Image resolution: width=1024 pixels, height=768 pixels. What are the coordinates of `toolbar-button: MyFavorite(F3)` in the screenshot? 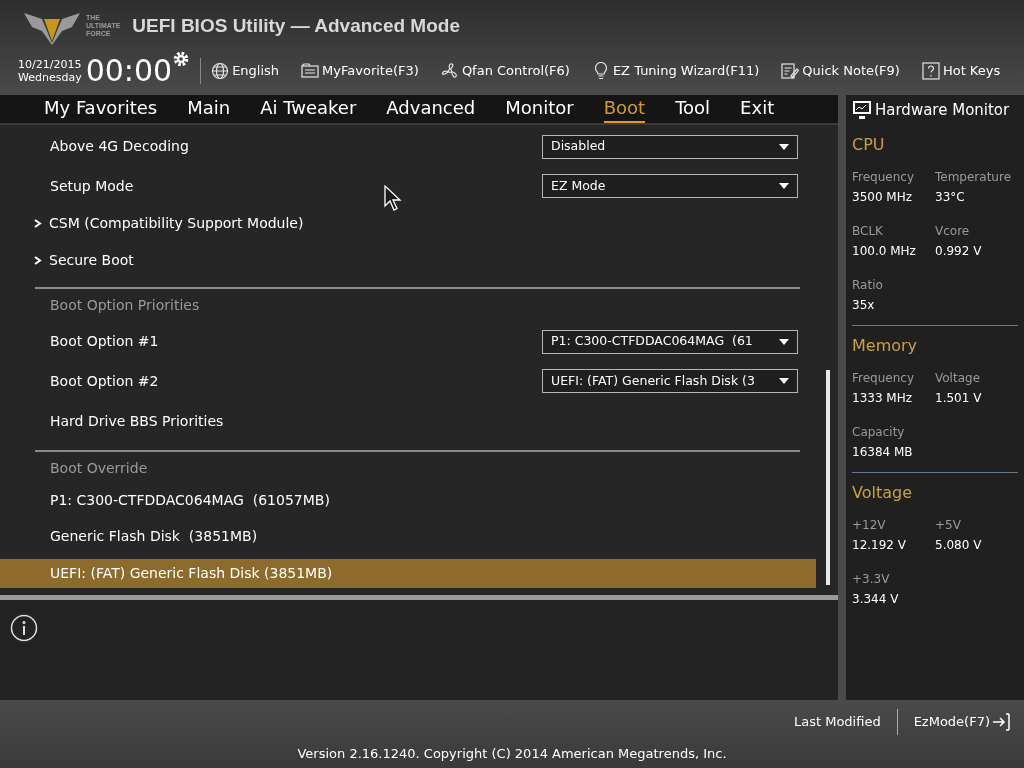 It's located at (360, 71).